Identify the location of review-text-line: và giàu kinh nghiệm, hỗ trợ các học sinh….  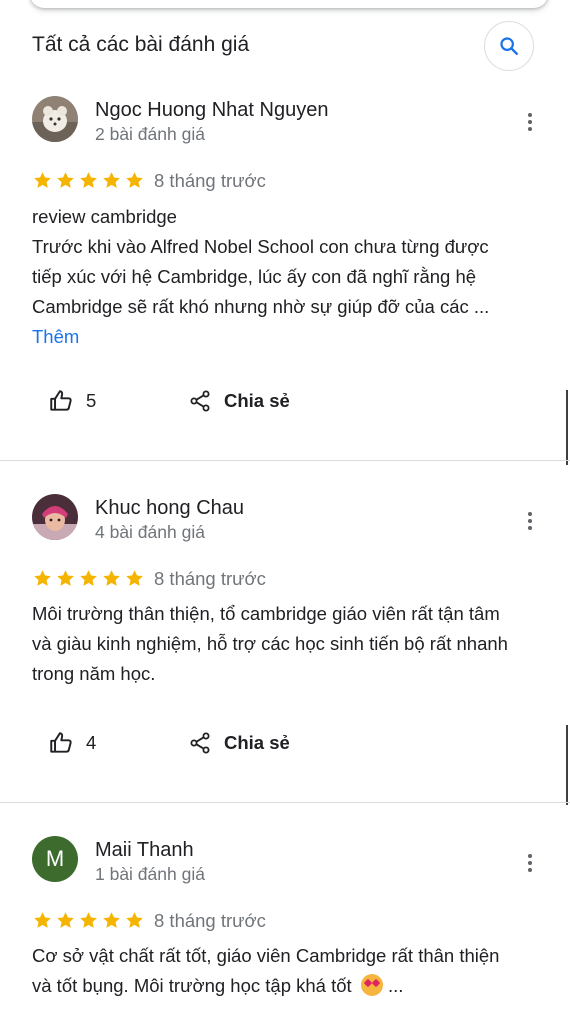
(270, 643).